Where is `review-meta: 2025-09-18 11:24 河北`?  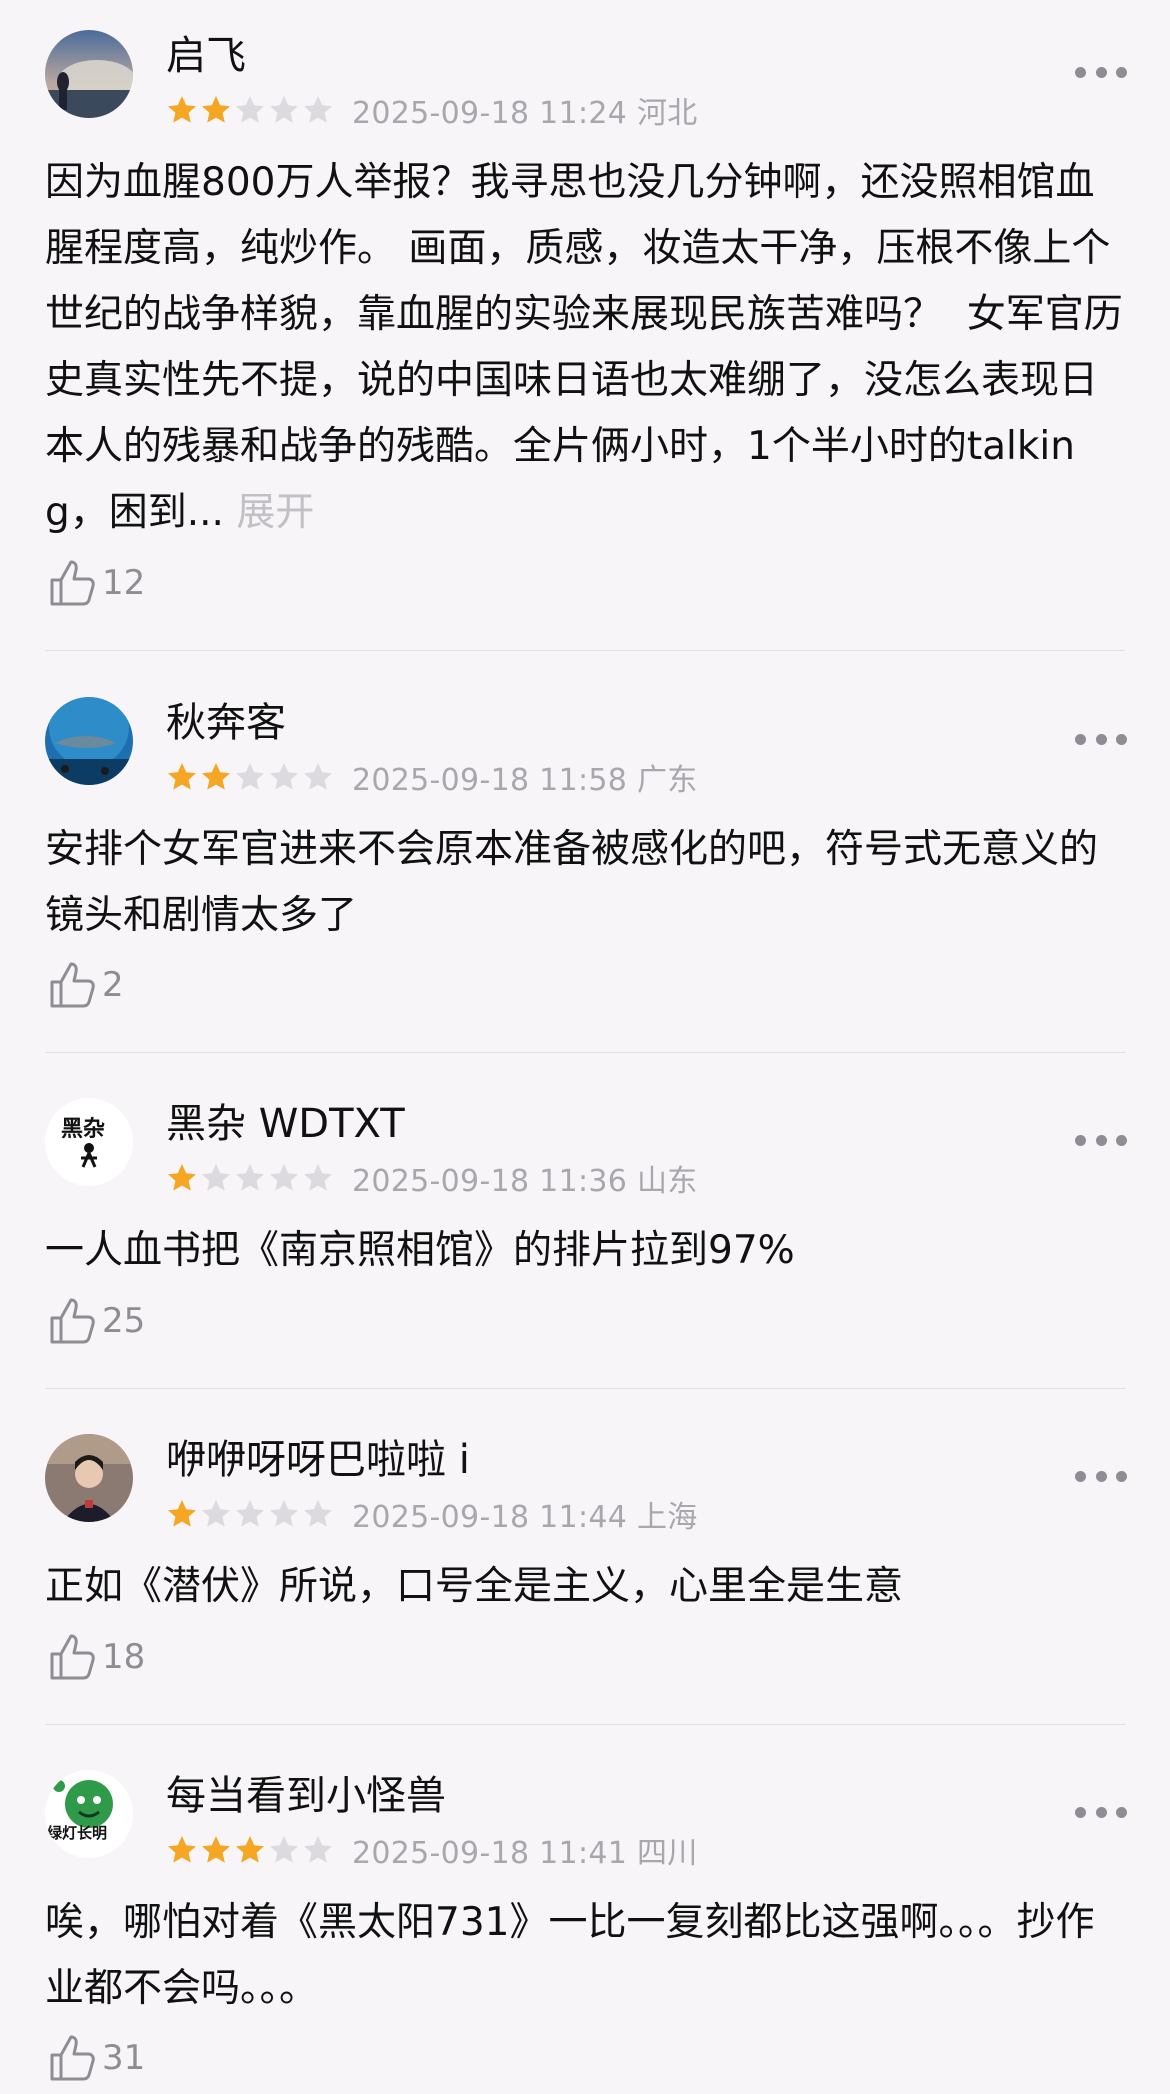
review-meta: 2025-09-18 11:24 河北 is located at coordinates (432, 110).